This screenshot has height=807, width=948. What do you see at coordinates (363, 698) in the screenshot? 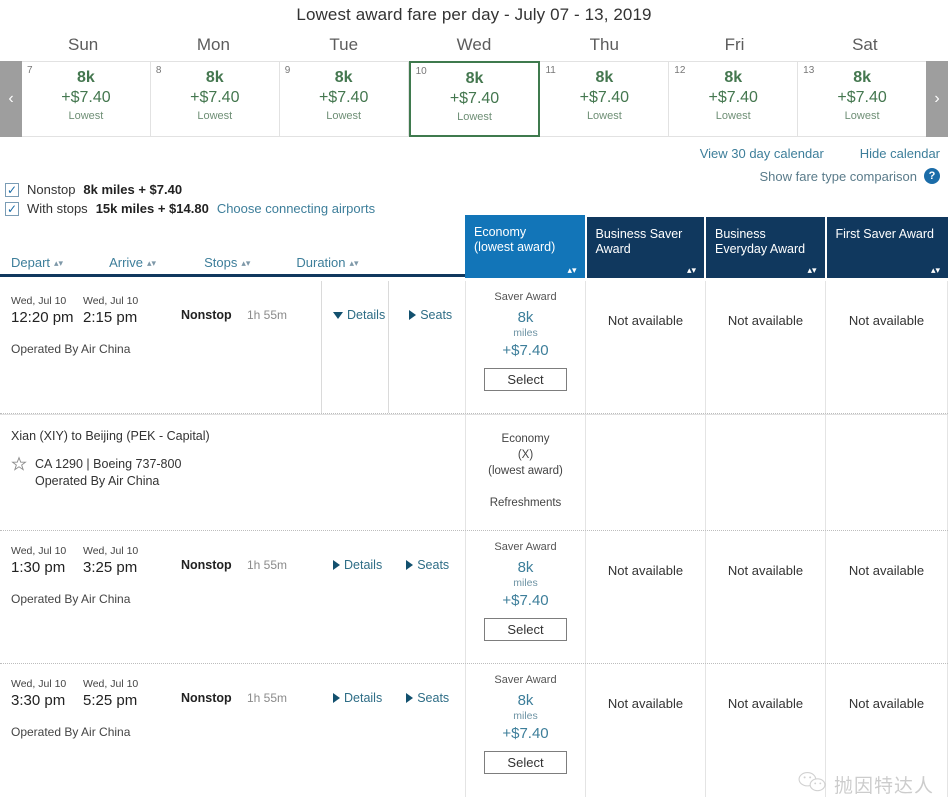
I see `details-label: Details` at bounding box center [363, 698].